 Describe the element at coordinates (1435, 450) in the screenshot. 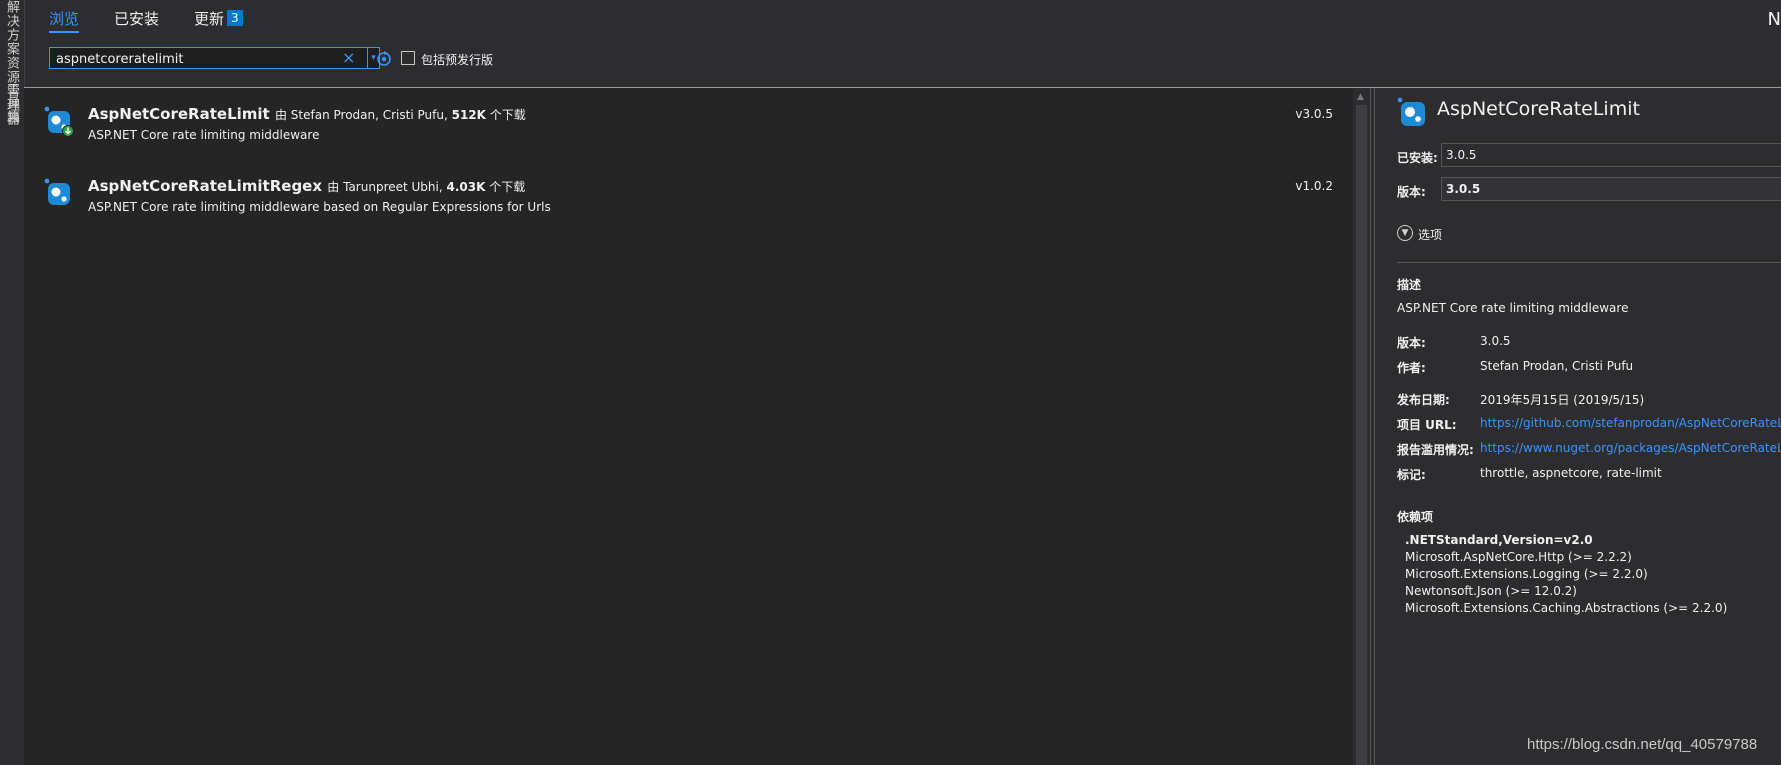

I see `meta-report-label: 报告滥用情况:` at that location.